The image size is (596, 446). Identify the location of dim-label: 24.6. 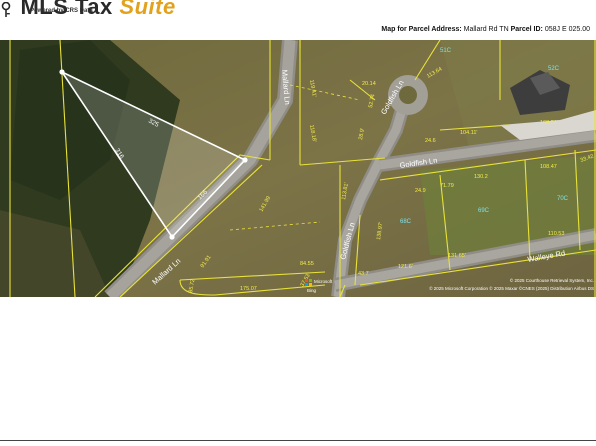
(430, 141).